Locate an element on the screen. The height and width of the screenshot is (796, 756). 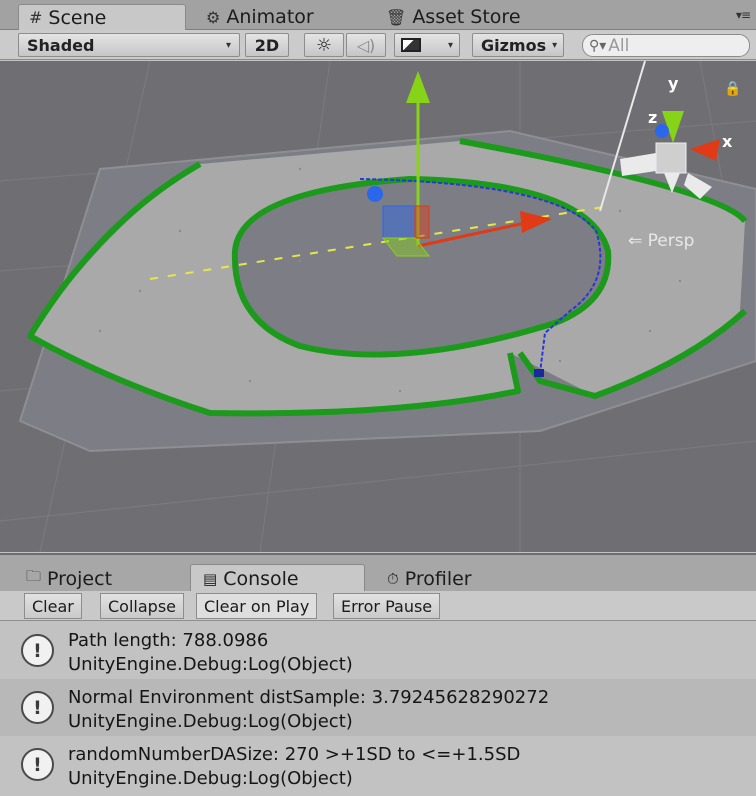
clear-on-play-label: Clear on Play is located at coordinates (257, 606).